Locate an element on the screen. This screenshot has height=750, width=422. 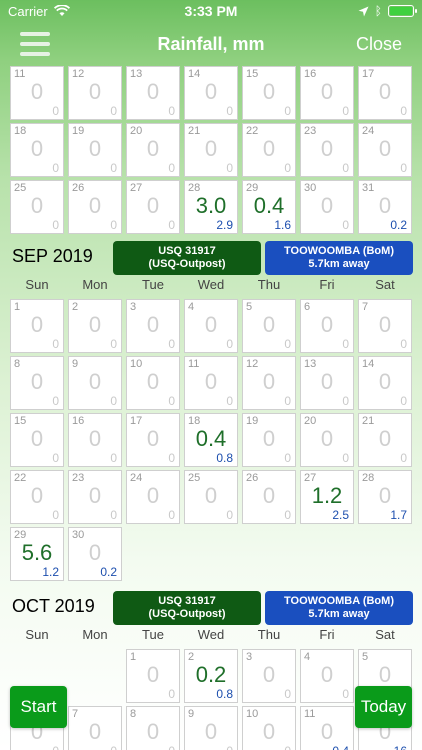
day-cell: 29 5.6 1.2 is located at coordinates (37, 554).